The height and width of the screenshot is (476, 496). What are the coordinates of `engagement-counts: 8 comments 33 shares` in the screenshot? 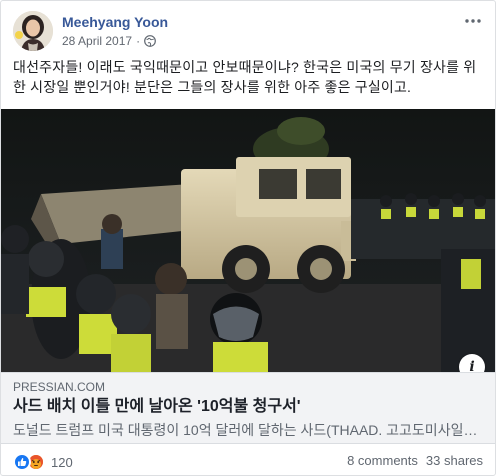 It's located at (411, 460).